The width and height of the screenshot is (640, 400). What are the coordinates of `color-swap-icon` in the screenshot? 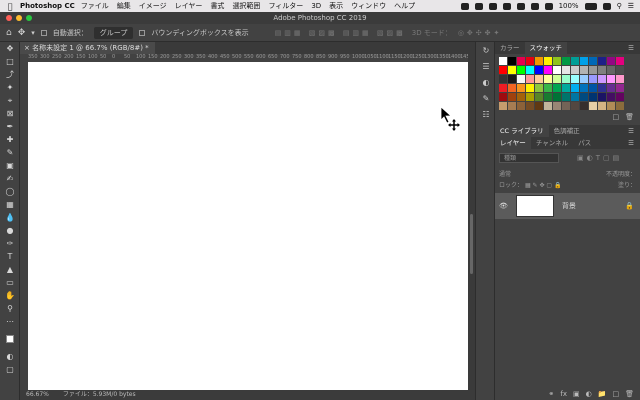 It's located at (10, 339).